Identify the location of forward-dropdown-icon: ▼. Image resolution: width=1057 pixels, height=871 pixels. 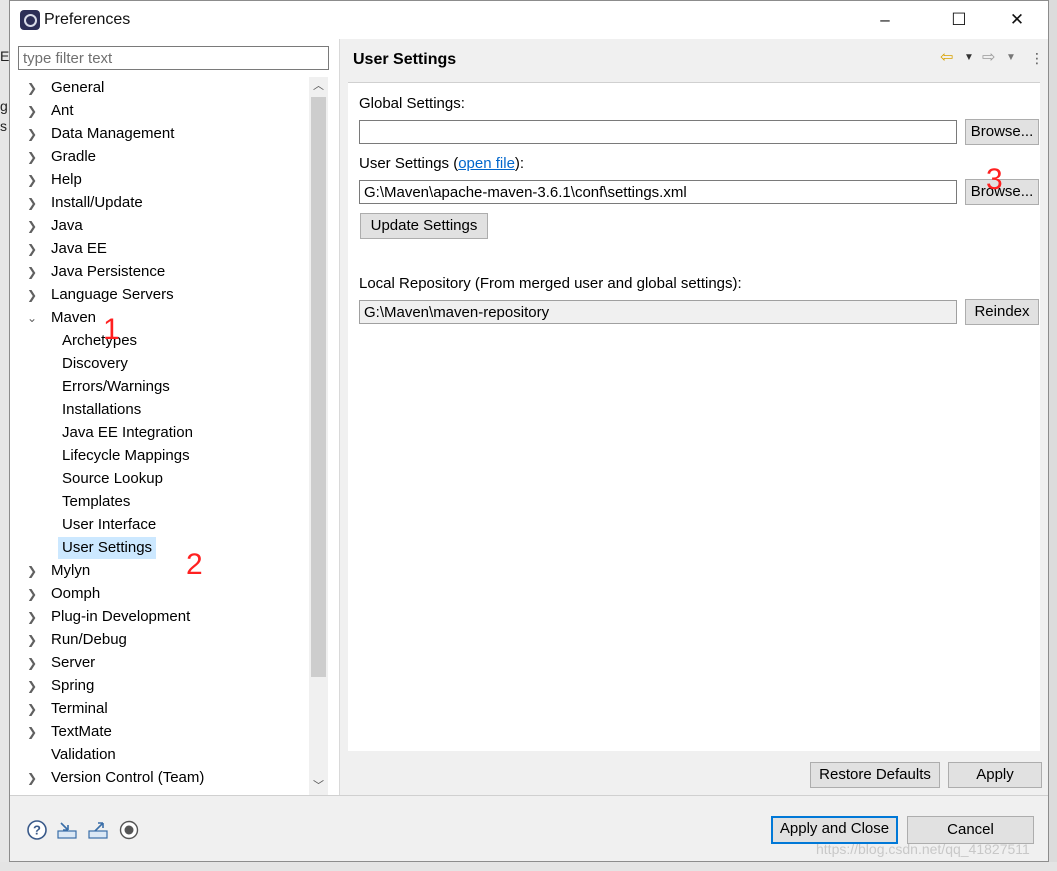
(1011, 58).